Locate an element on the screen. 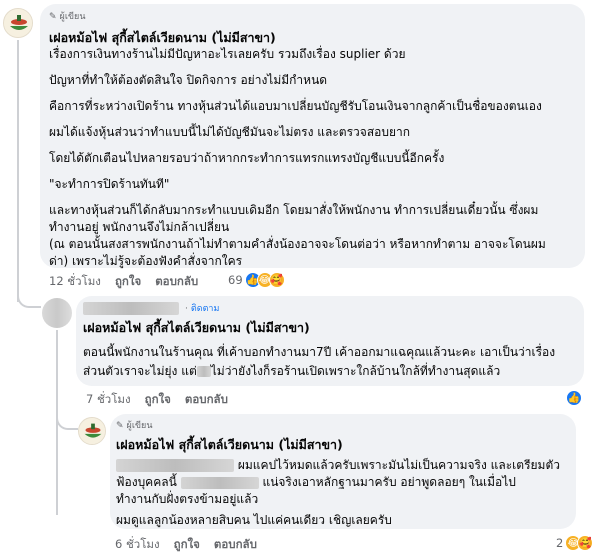  reaction-count: 2 is located at coordinates (560, 543).